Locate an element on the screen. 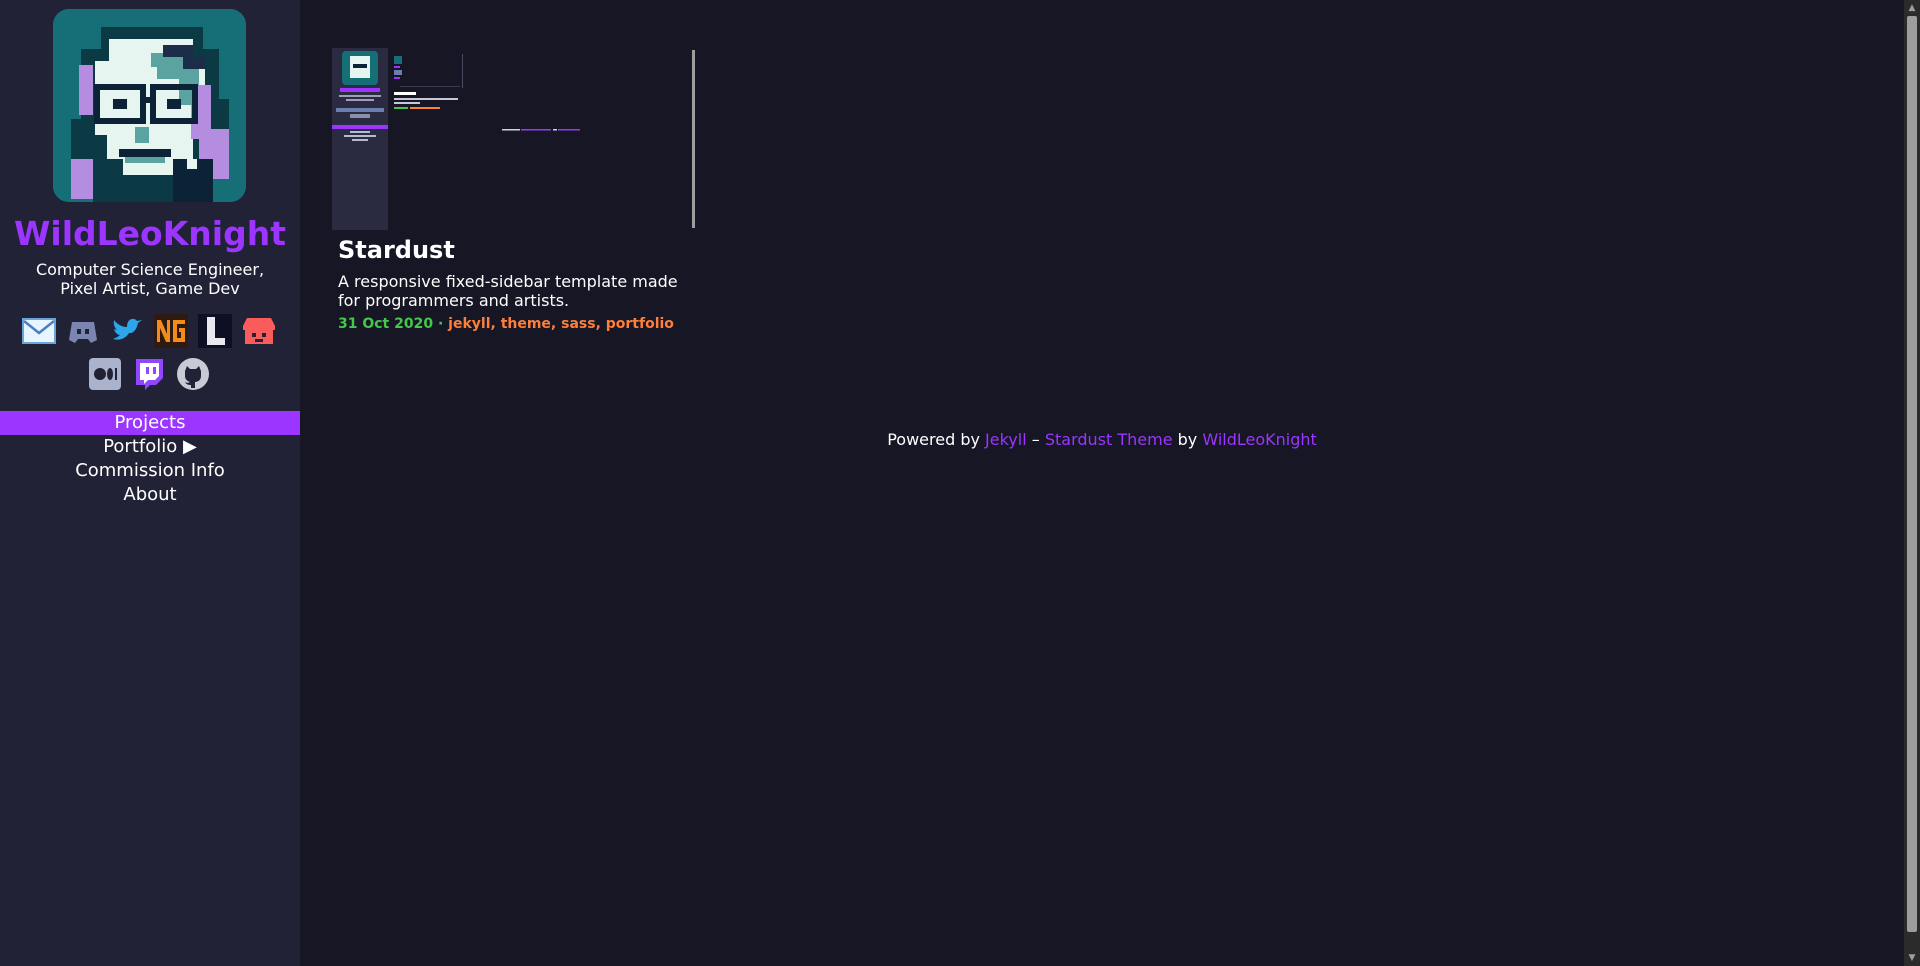 The height and width of the screenshot is (966, 1920). lospec-icon is located at coordinates (215, 331).